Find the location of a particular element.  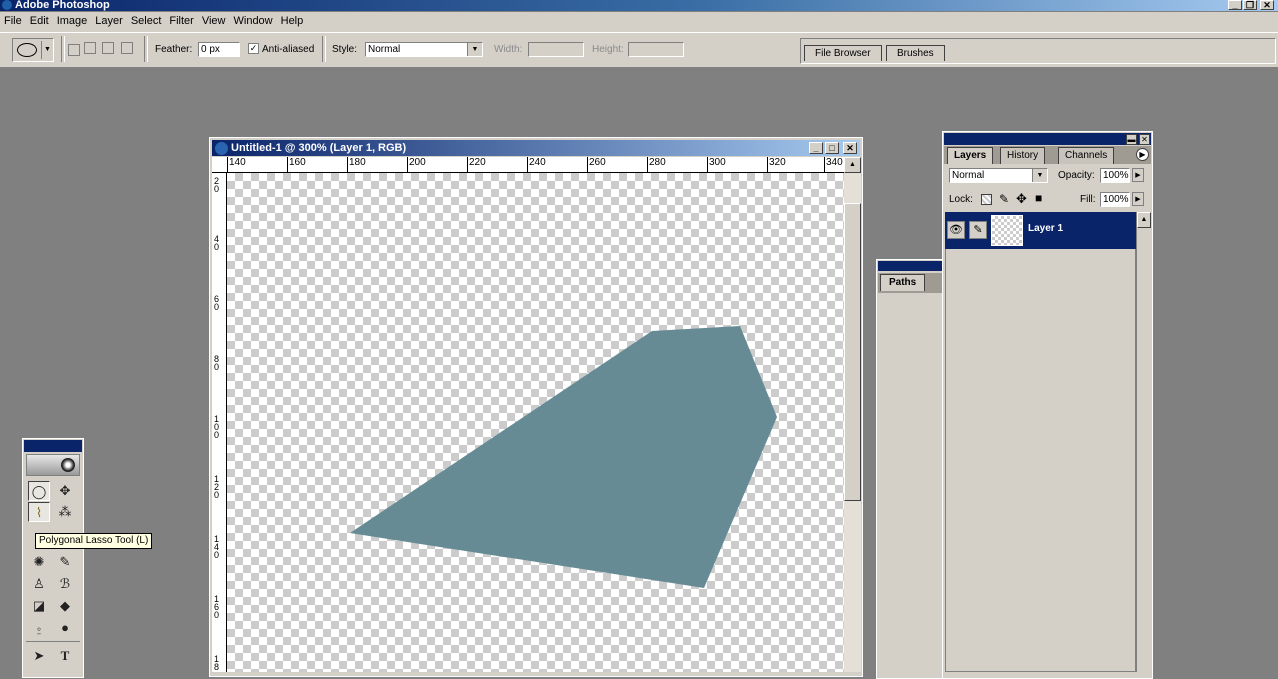

eraser-tool-icon: ◪ is located at coordinates (39, 605).